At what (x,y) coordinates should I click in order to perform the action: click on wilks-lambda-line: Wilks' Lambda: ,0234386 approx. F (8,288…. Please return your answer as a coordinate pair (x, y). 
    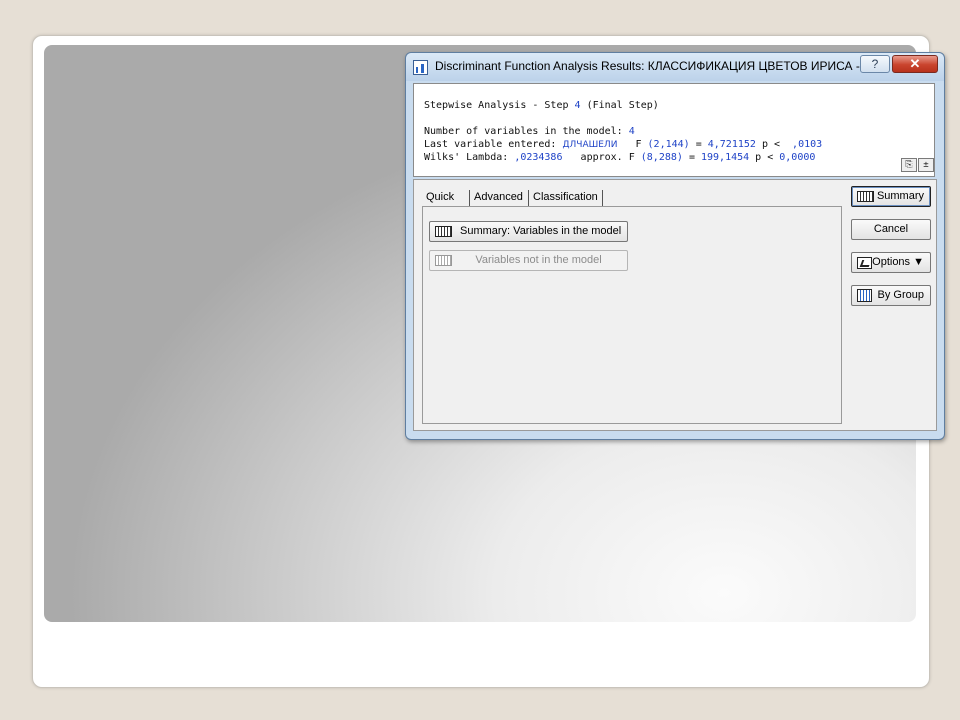
    Looking at the image, I should click on (620, 157).